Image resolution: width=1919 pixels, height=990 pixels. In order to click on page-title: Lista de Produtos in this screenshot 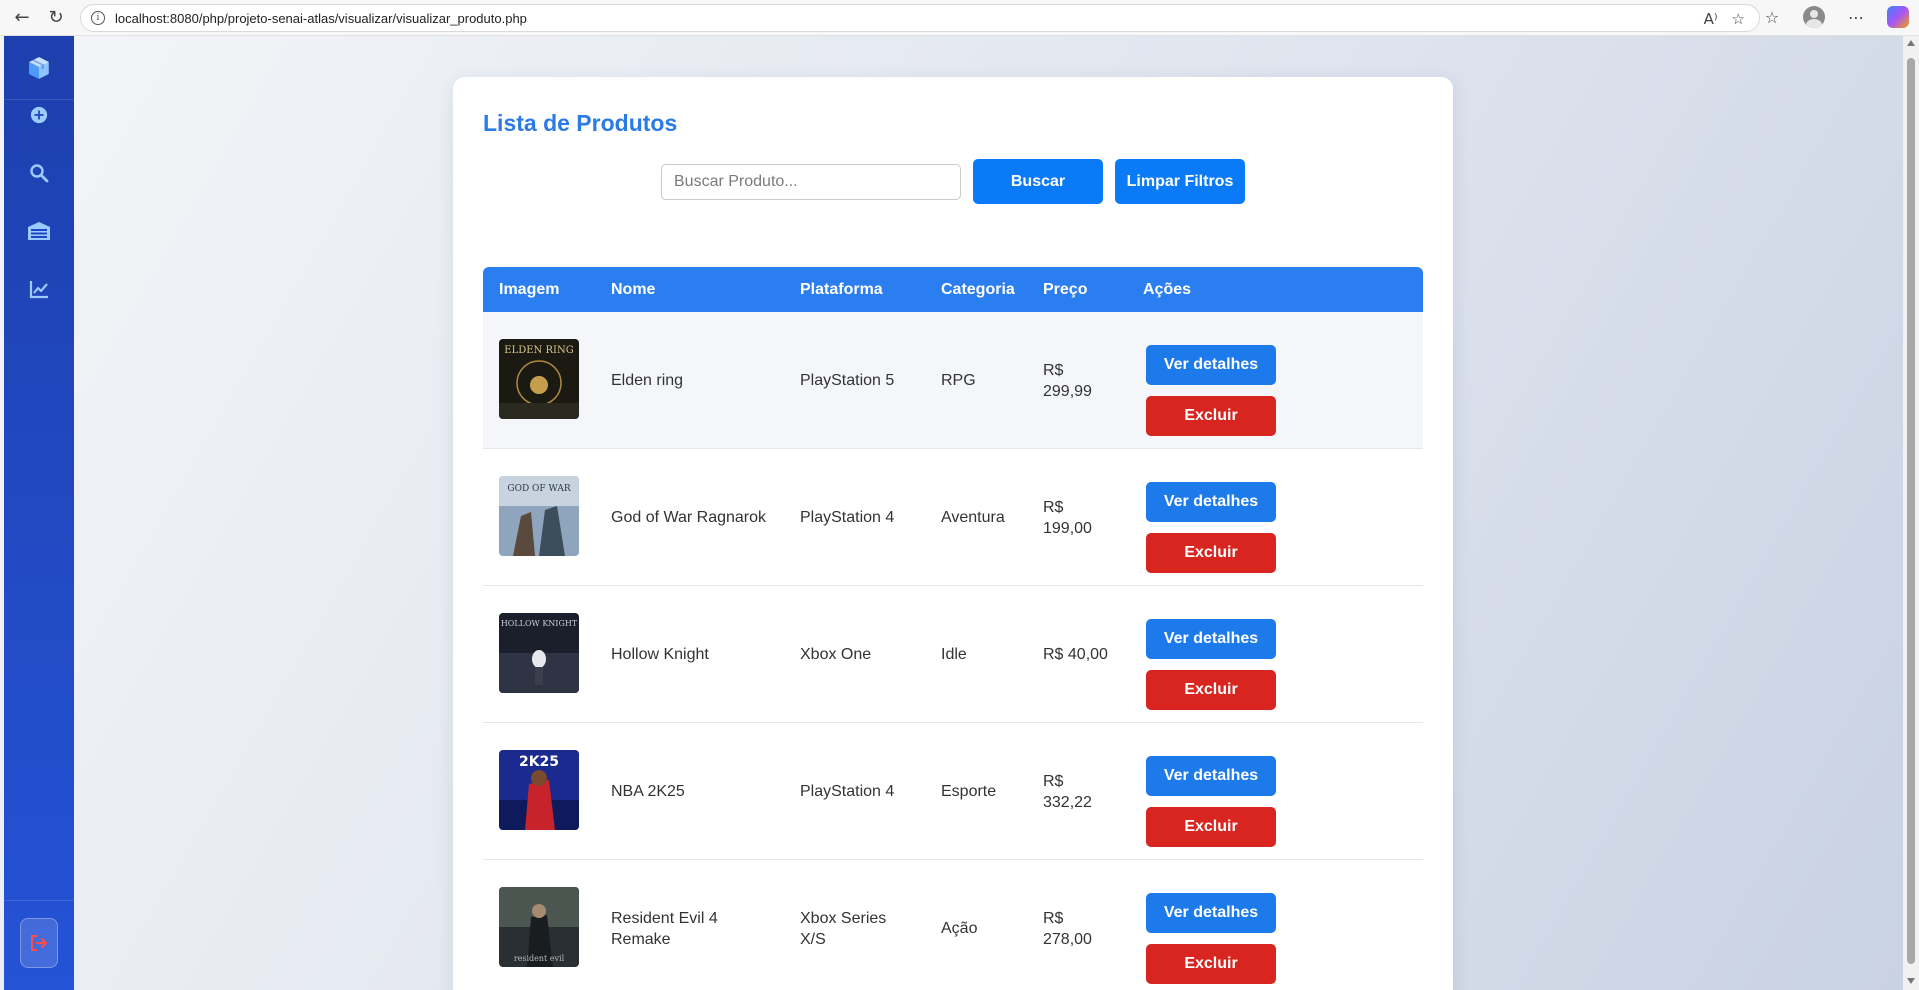, I will do `click(580, 123)`.